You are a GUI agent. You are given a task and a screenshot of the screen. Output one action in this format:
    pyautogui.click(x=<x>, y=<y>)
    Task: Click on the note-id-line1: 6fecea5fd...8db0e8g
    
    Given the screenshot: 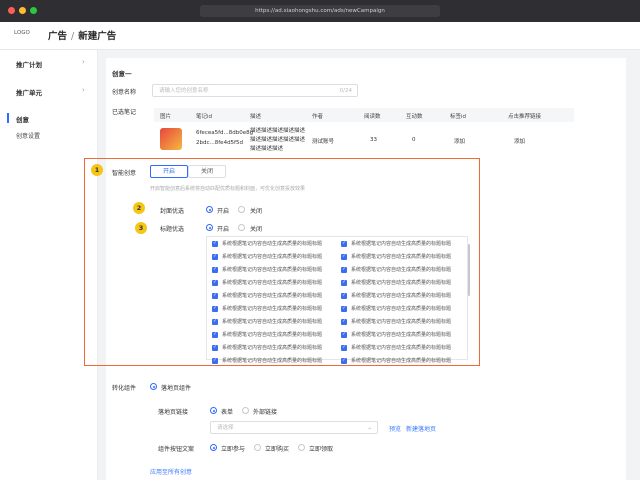 What is the action you would take?
    pyautogui.click(x=225, y=133)
    